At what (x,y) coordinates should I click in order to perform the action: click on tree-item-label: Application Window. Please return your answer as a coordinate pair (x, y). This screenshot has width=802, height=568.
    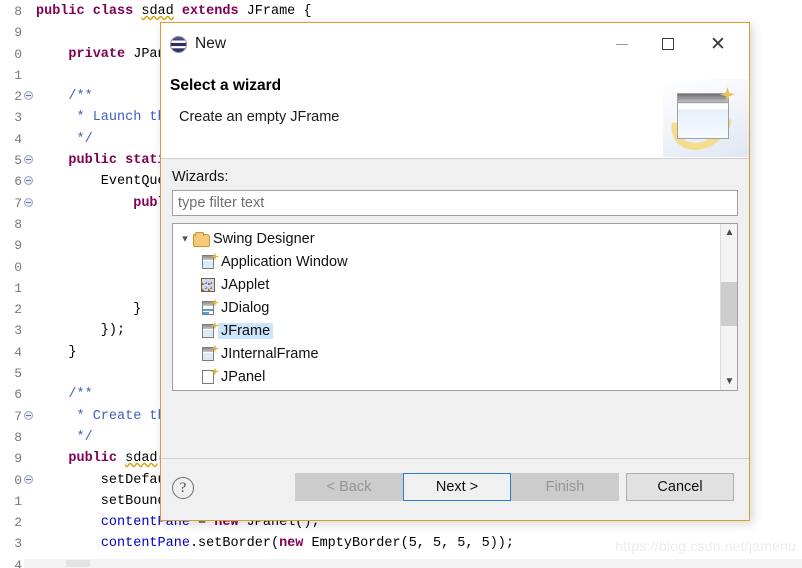
    Looking at the image, I should click on (284, 261).